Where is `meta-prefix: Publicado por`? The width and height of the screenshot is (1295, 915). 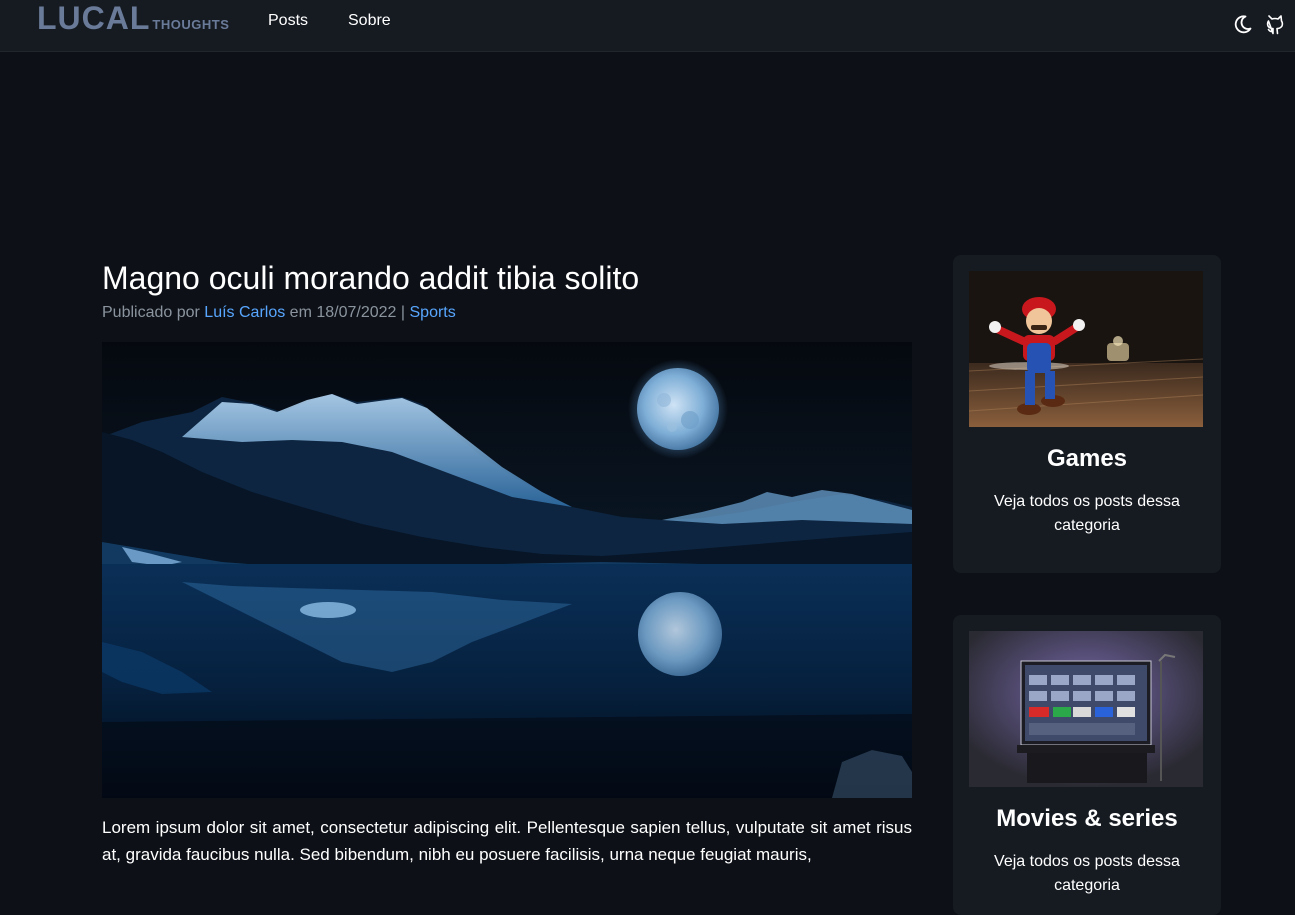 meta-prefix: Publicado por is located at coordinates (151, 312).